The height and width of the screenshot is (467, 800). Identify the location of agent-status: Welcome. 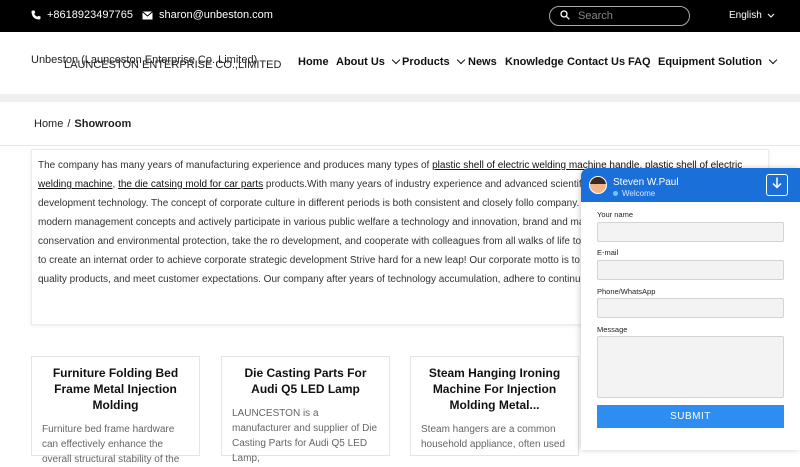
(634, 193).